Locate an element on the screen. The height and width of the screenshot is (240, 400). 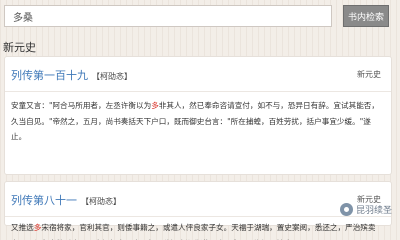
search-input is located at coordinates (168, 16).